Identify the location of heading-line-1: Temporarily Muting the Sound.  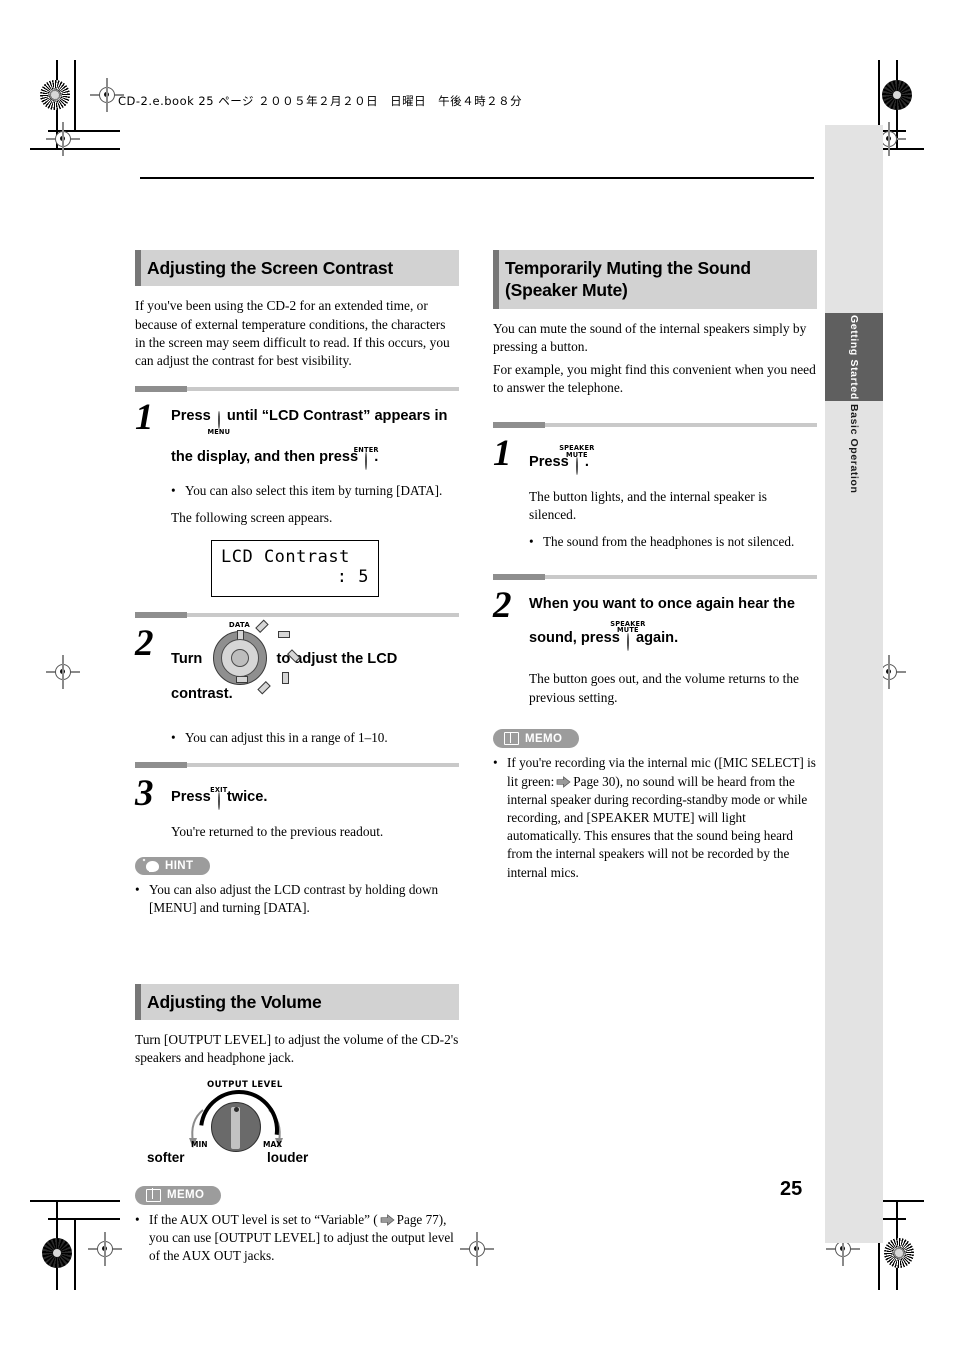
(628, 268).